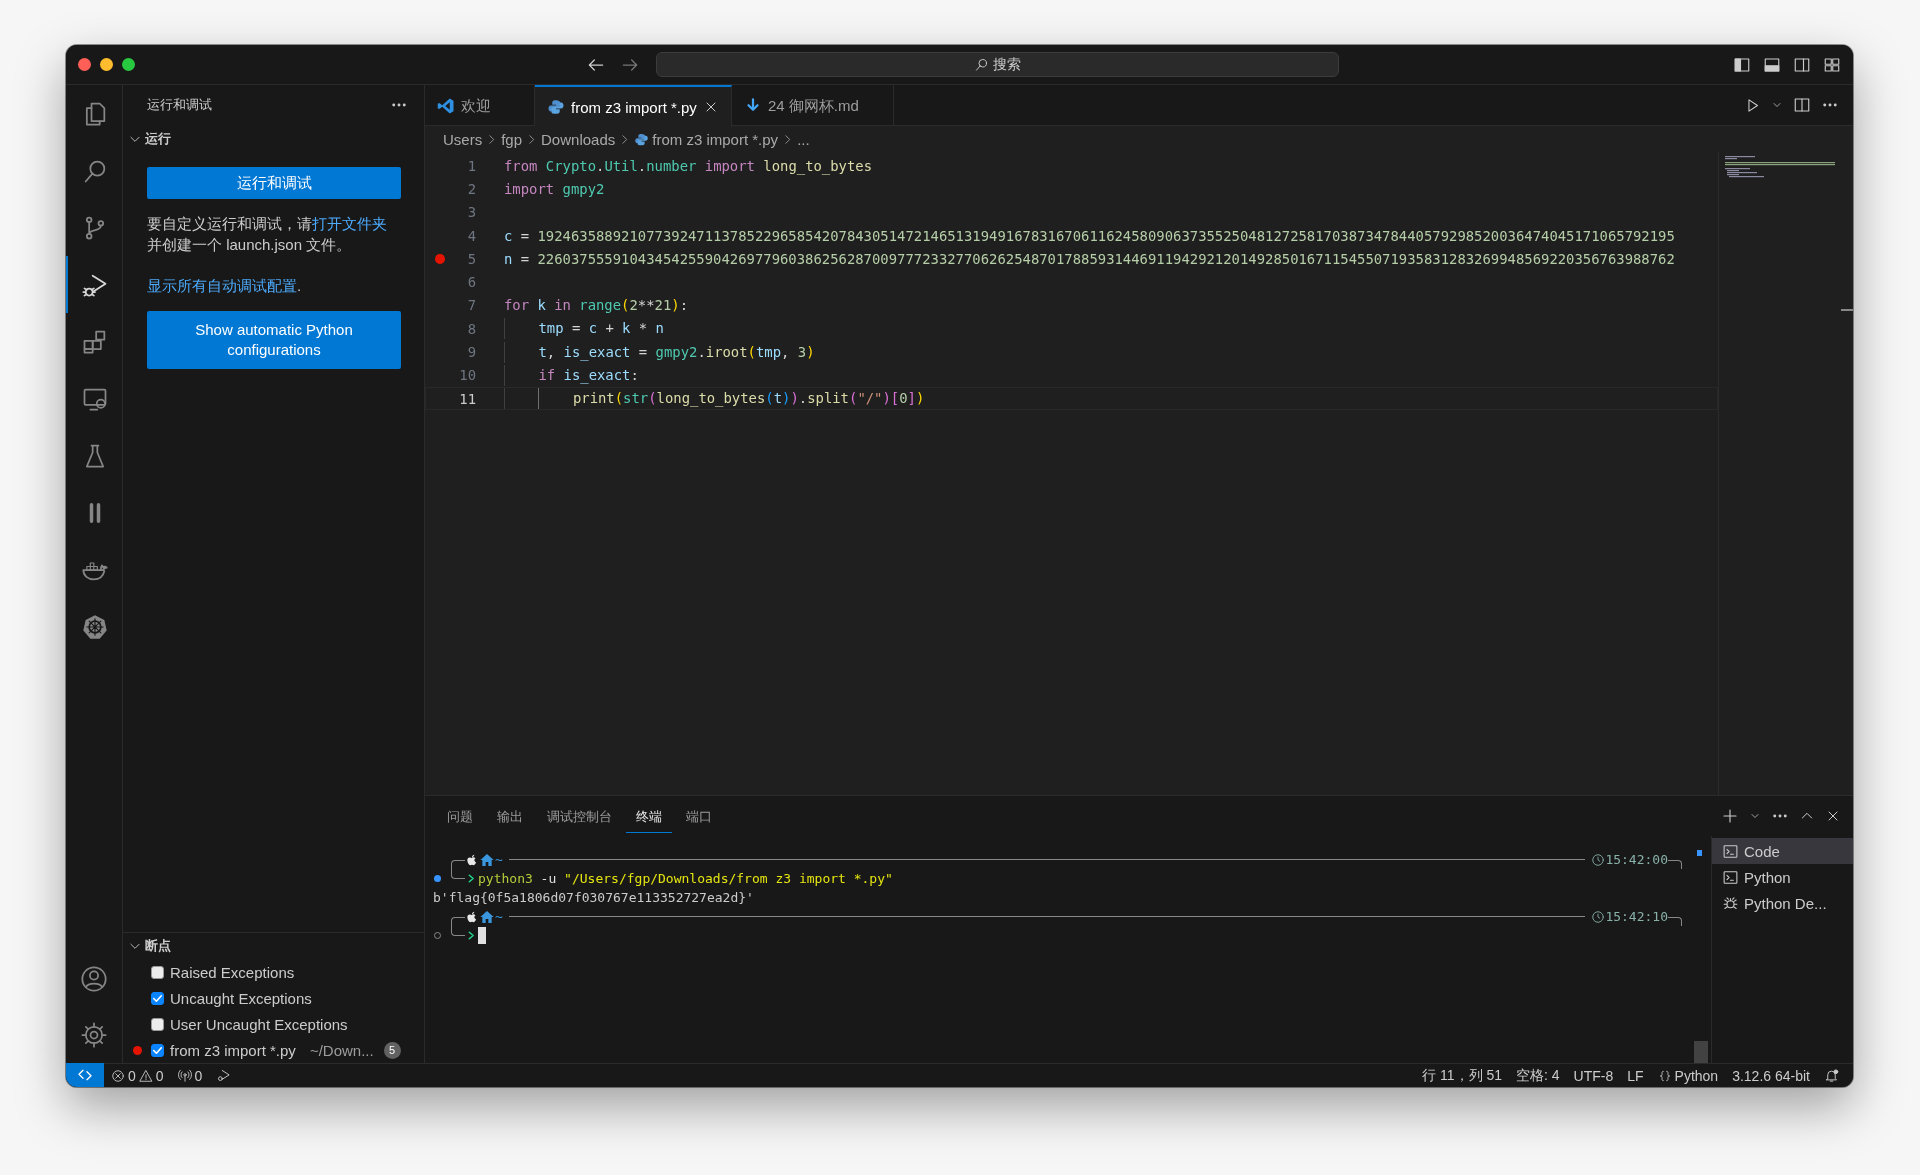 This screenshot has height=1175, width=1920. Describe the element at coordinates (688, 165) in the screenshot. I see `code-line: from Crypto.Util.number import long_to_bytes` at that location.